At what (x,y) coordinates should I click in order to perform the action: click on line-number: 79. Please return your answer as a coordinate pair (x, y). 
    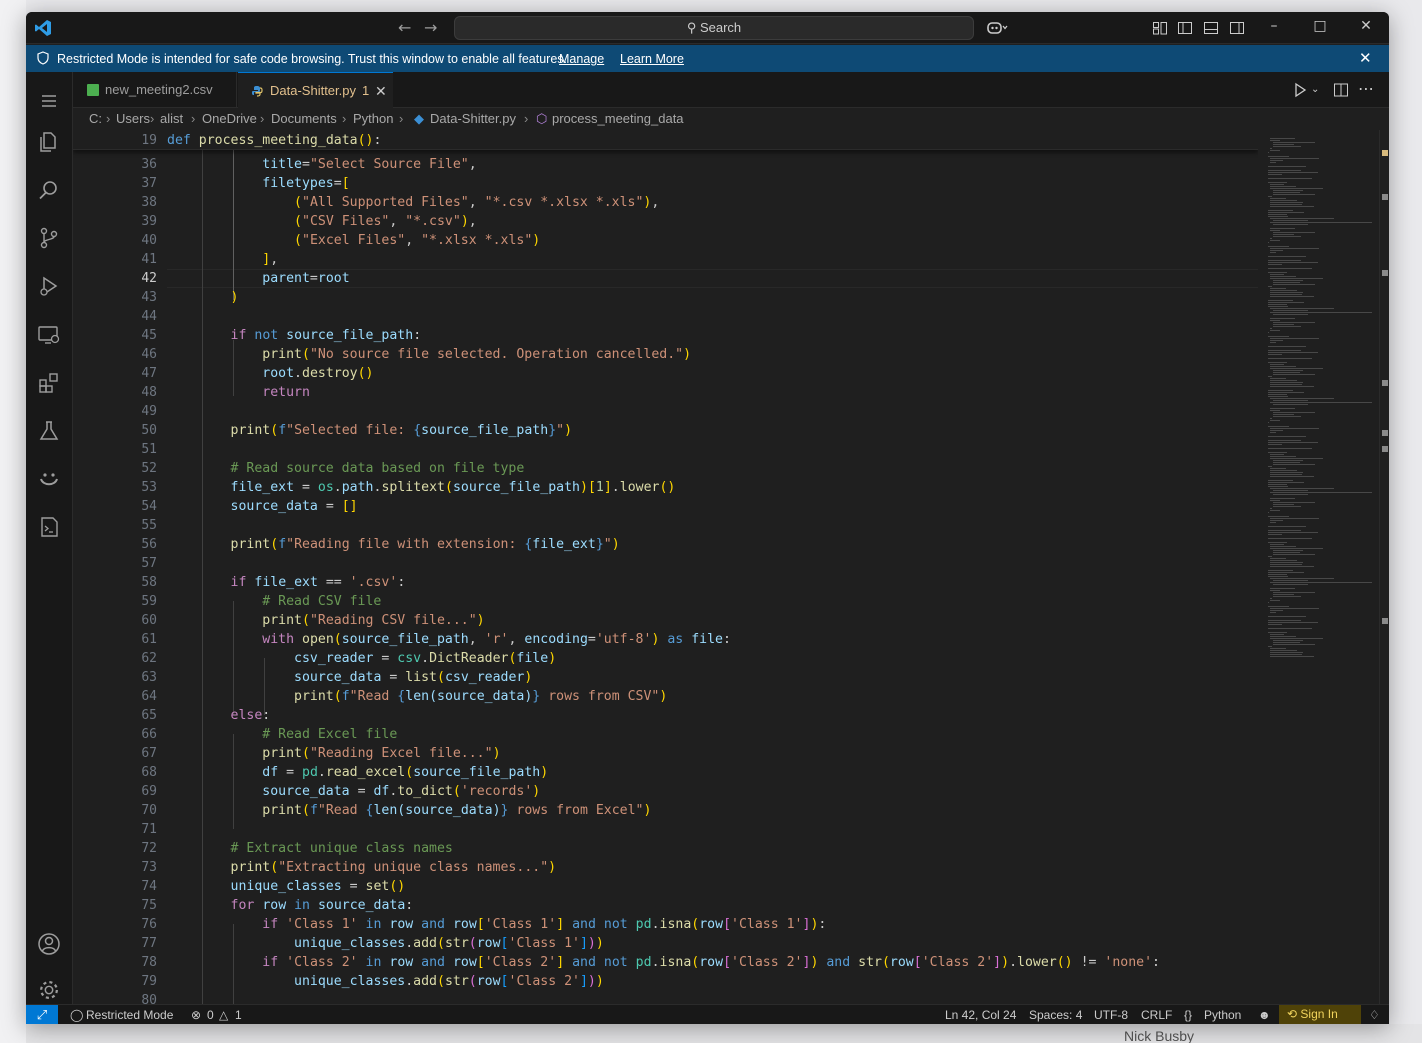
    Looking at the image, I should click on (149, 981).